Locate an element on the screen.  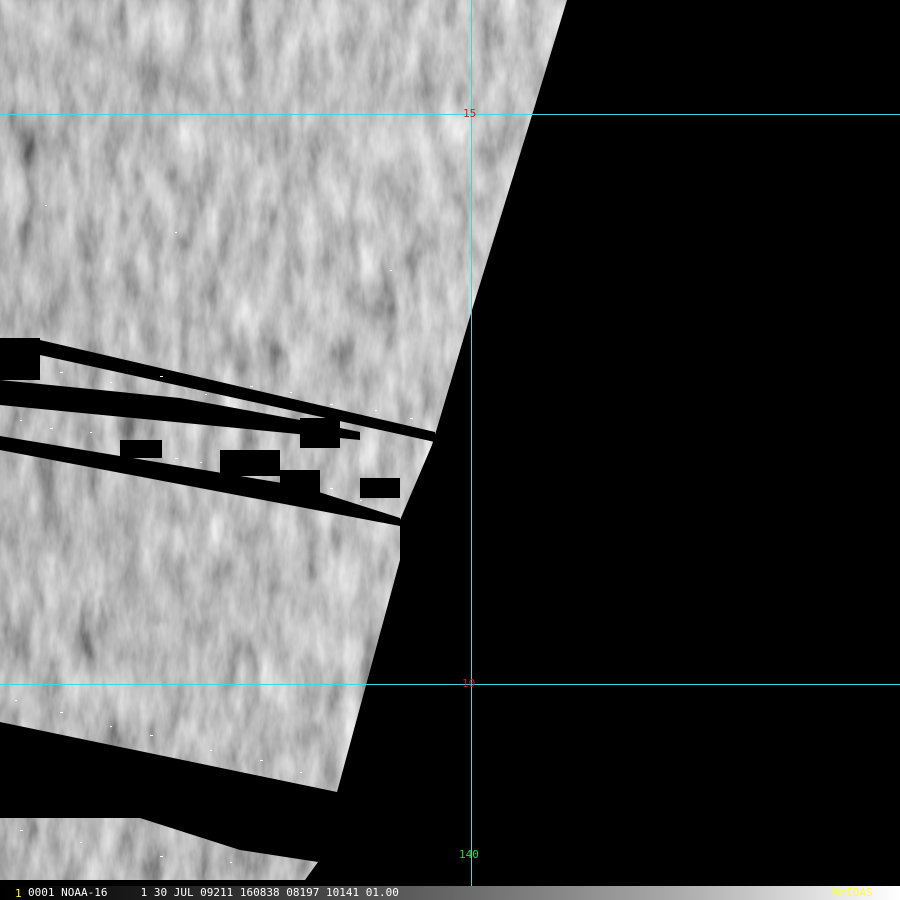
latitude-label-10: 10 is located at coordinates (469, 683).